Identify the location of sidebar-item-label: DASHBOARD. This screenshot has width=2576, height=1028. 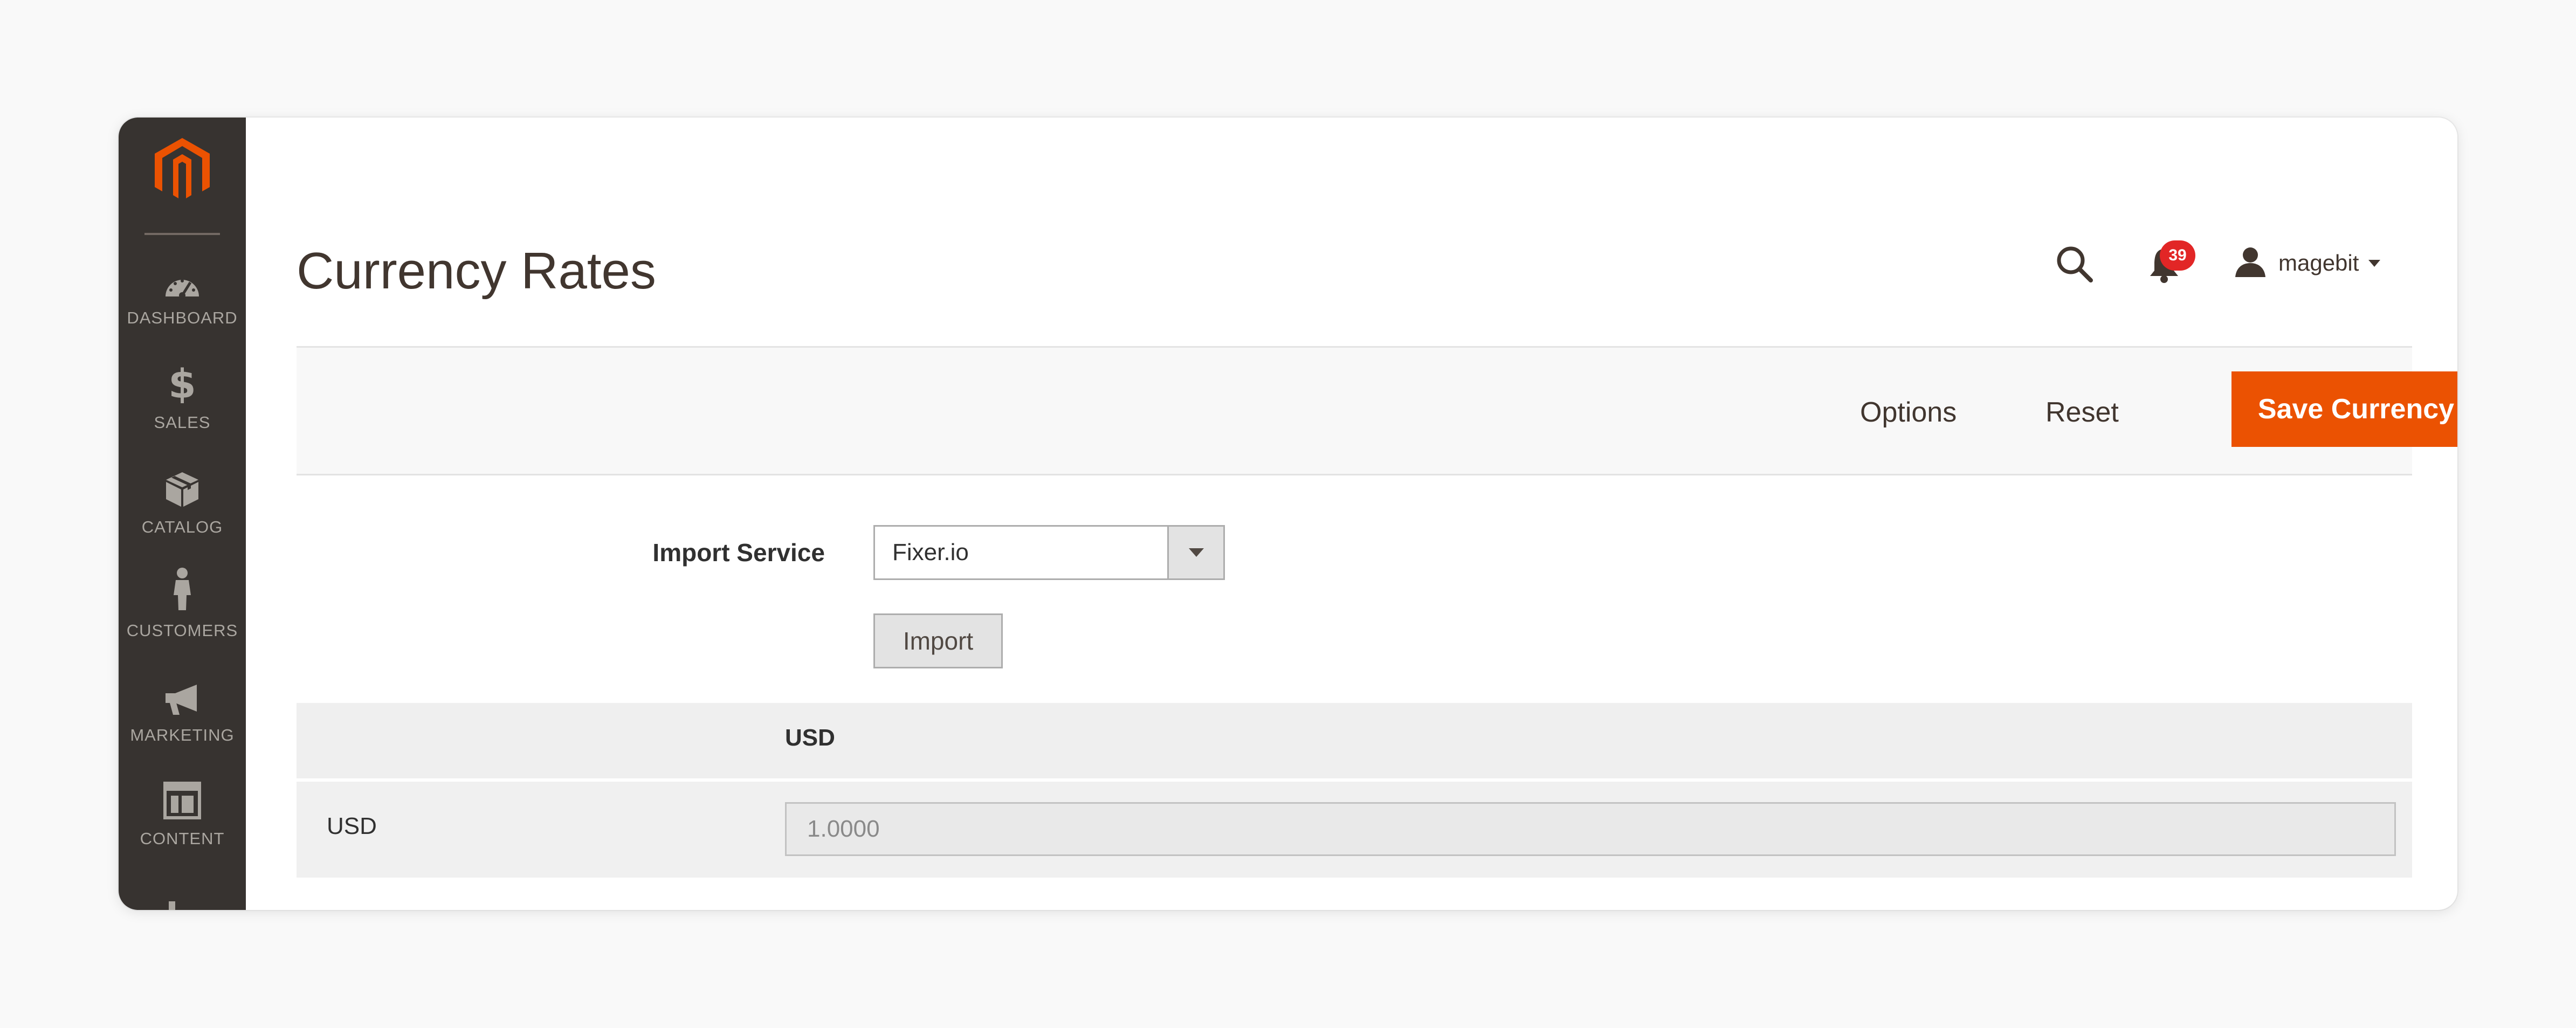
(182, 317).